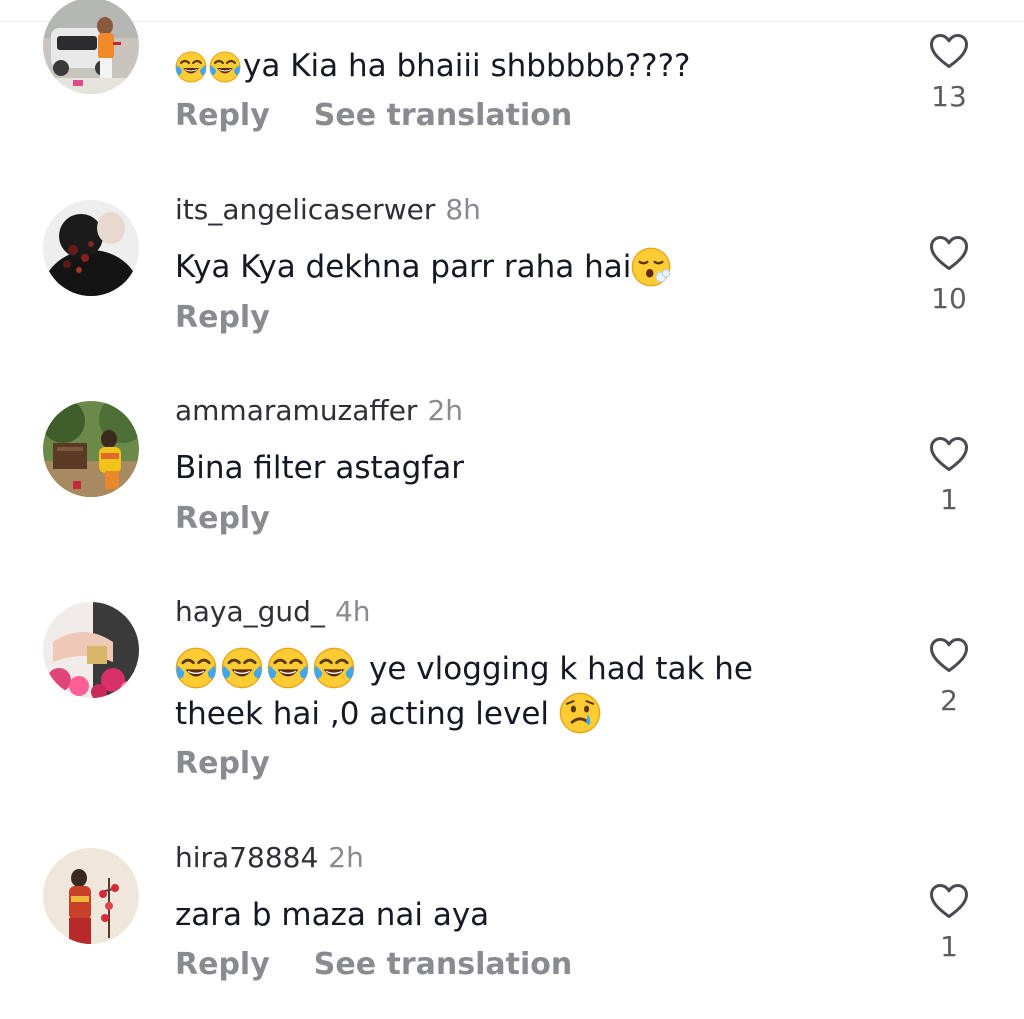 The height and width of the screenshot is (1019, 1024). Describe the element at coordinates (949, 677) in the screenshot. I see `like-button: 2` at that location.